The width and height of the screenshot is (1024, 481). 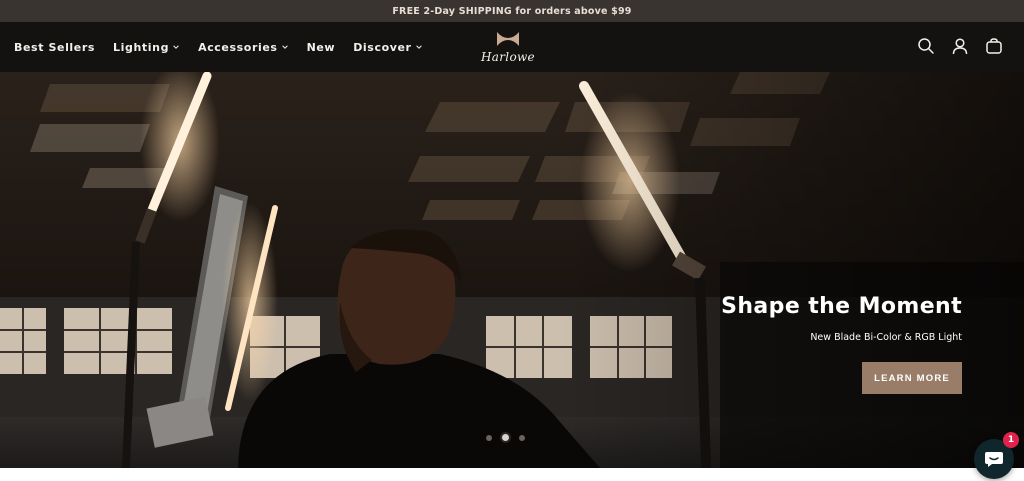 What do you see at coordinates (926, 46) in the screenshot?
I see `search-icon` at bounding box center [926, 46].